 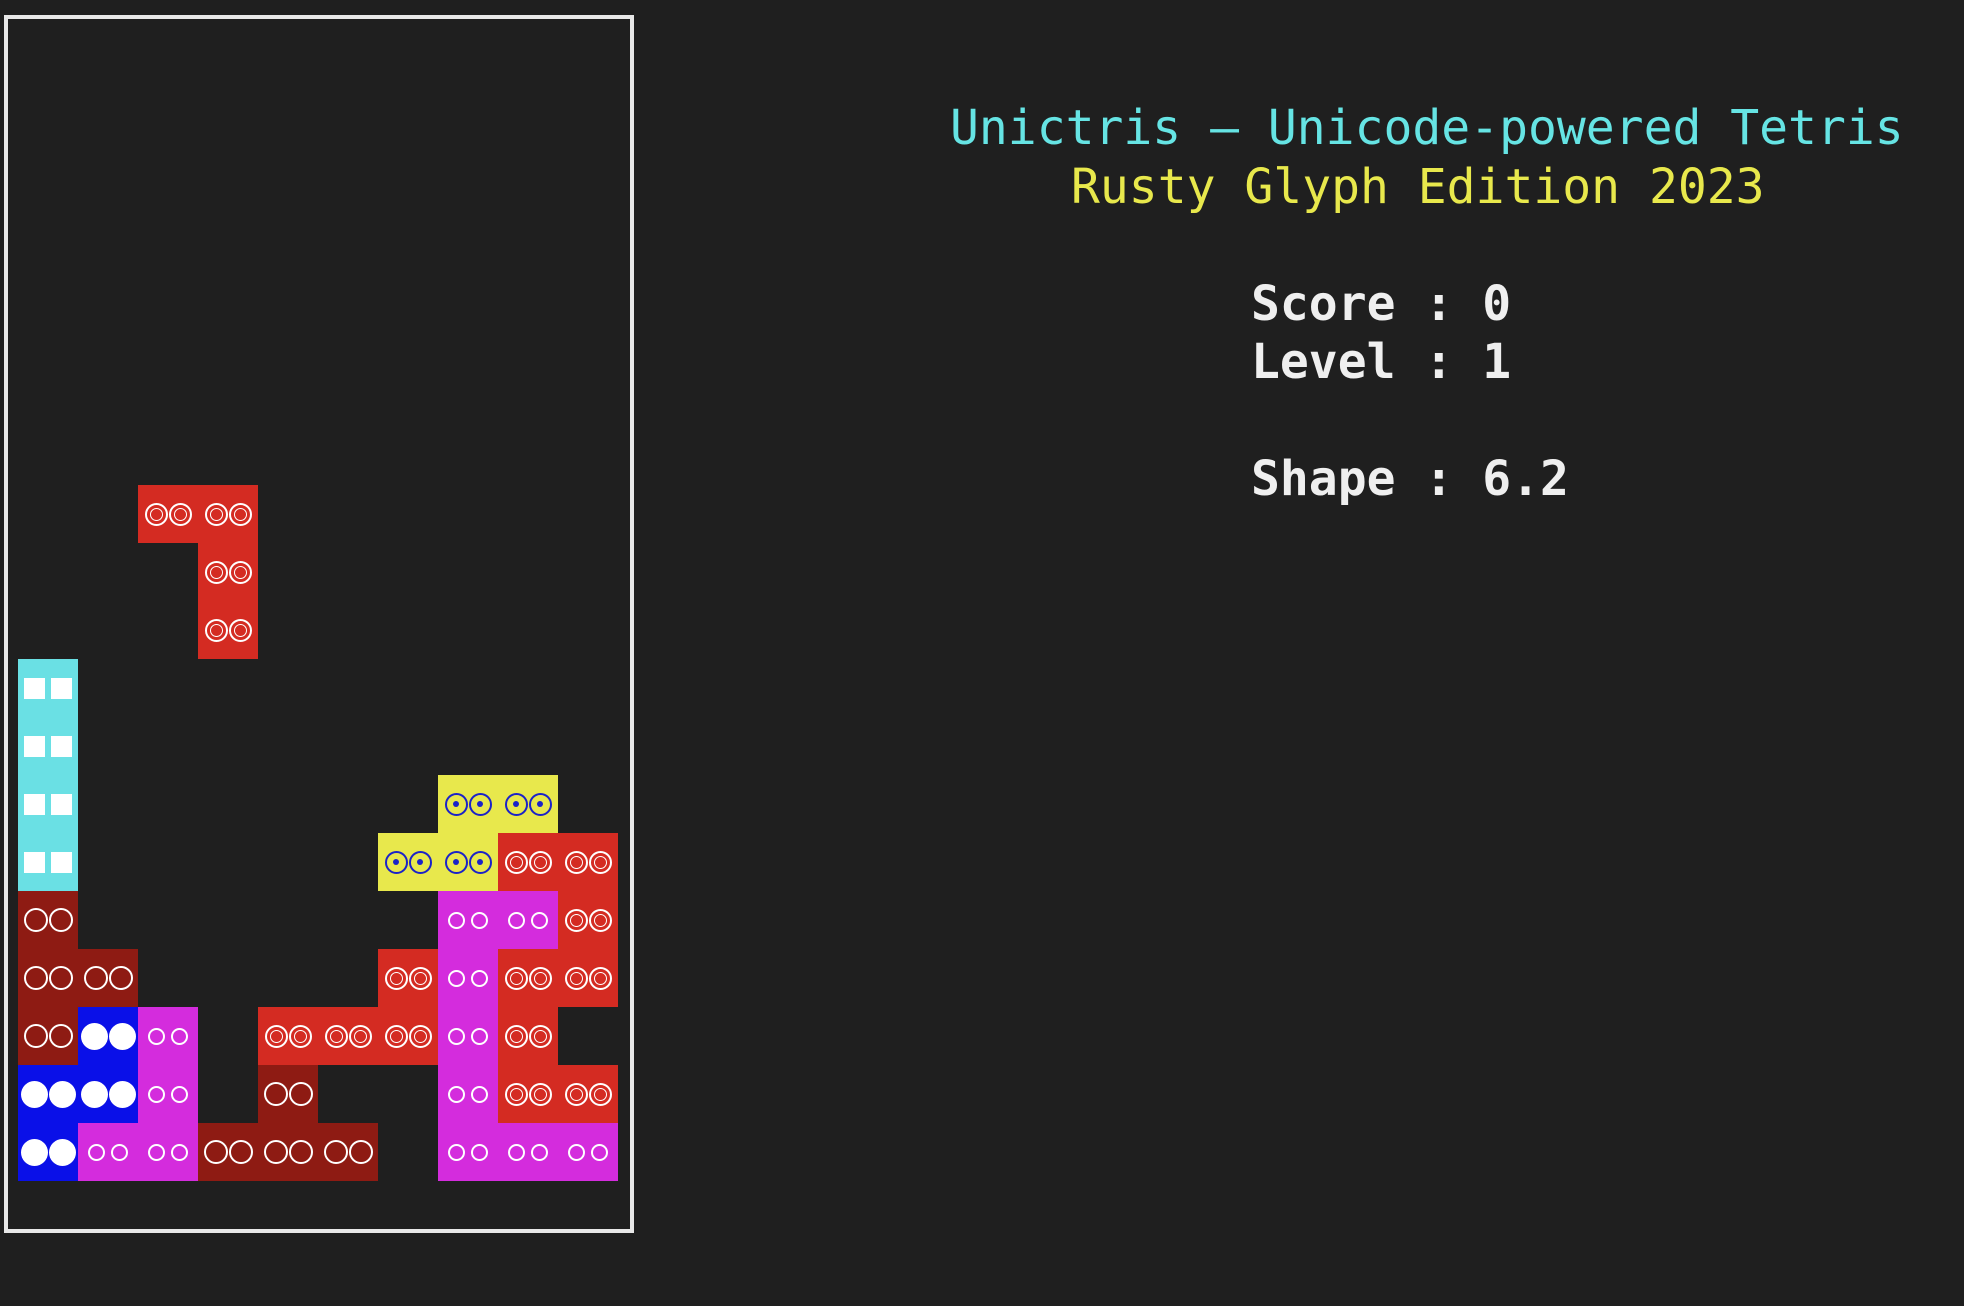 I want to click on score-display: Score : 0, so click(x=1381, y=304).